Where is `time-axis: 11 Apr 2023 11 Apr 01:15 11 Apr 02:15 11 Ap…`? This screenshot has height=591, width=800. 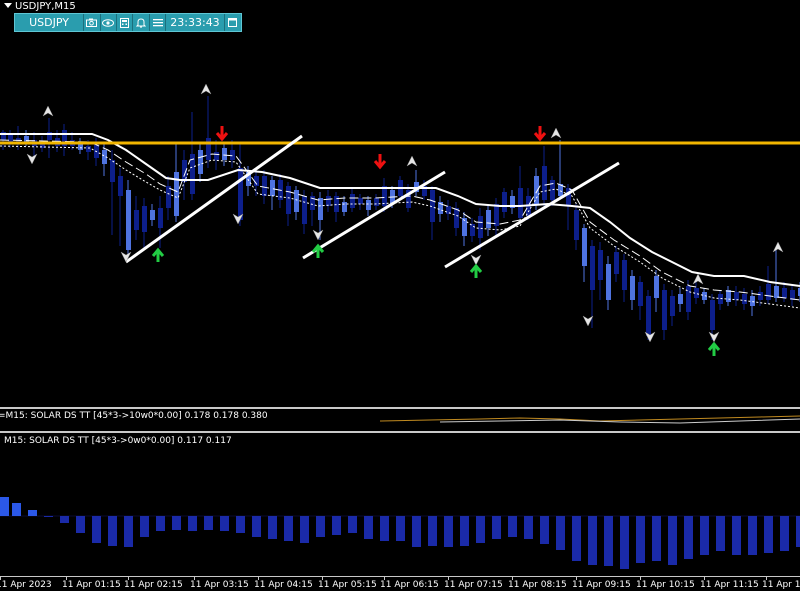
time-axis: 11 Apr 2023 11 Apr 01:15 11 Apr 02:15 11 Ap… is located at coordinates (400, 583).